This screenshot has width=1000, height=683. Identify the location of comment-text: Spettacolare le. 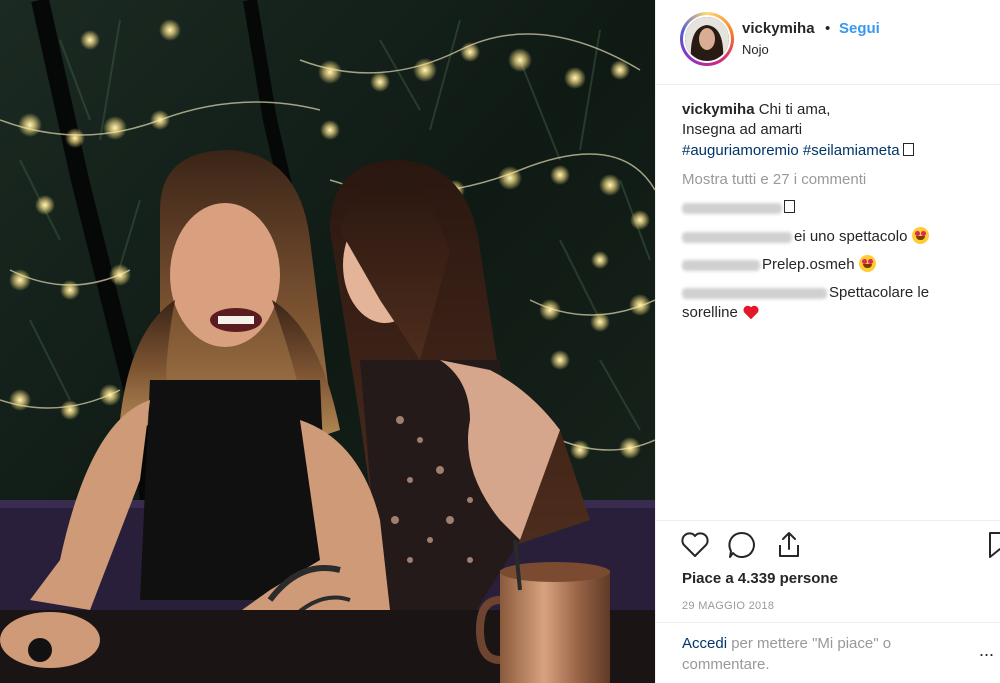
(879, 292).